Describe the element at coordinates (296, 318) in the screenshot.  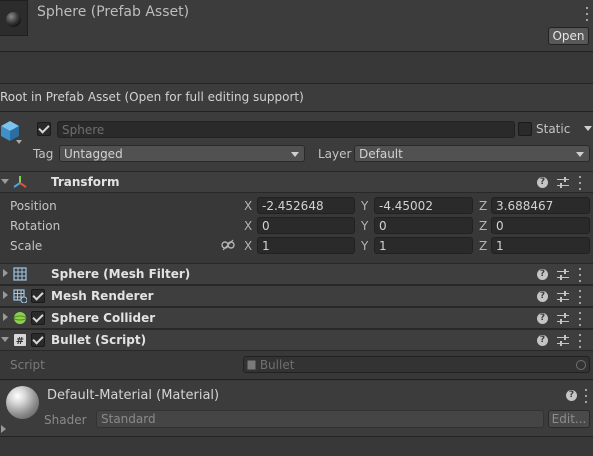
I see `sphere-collider-component-header: Sphere Collider ?` at that location.